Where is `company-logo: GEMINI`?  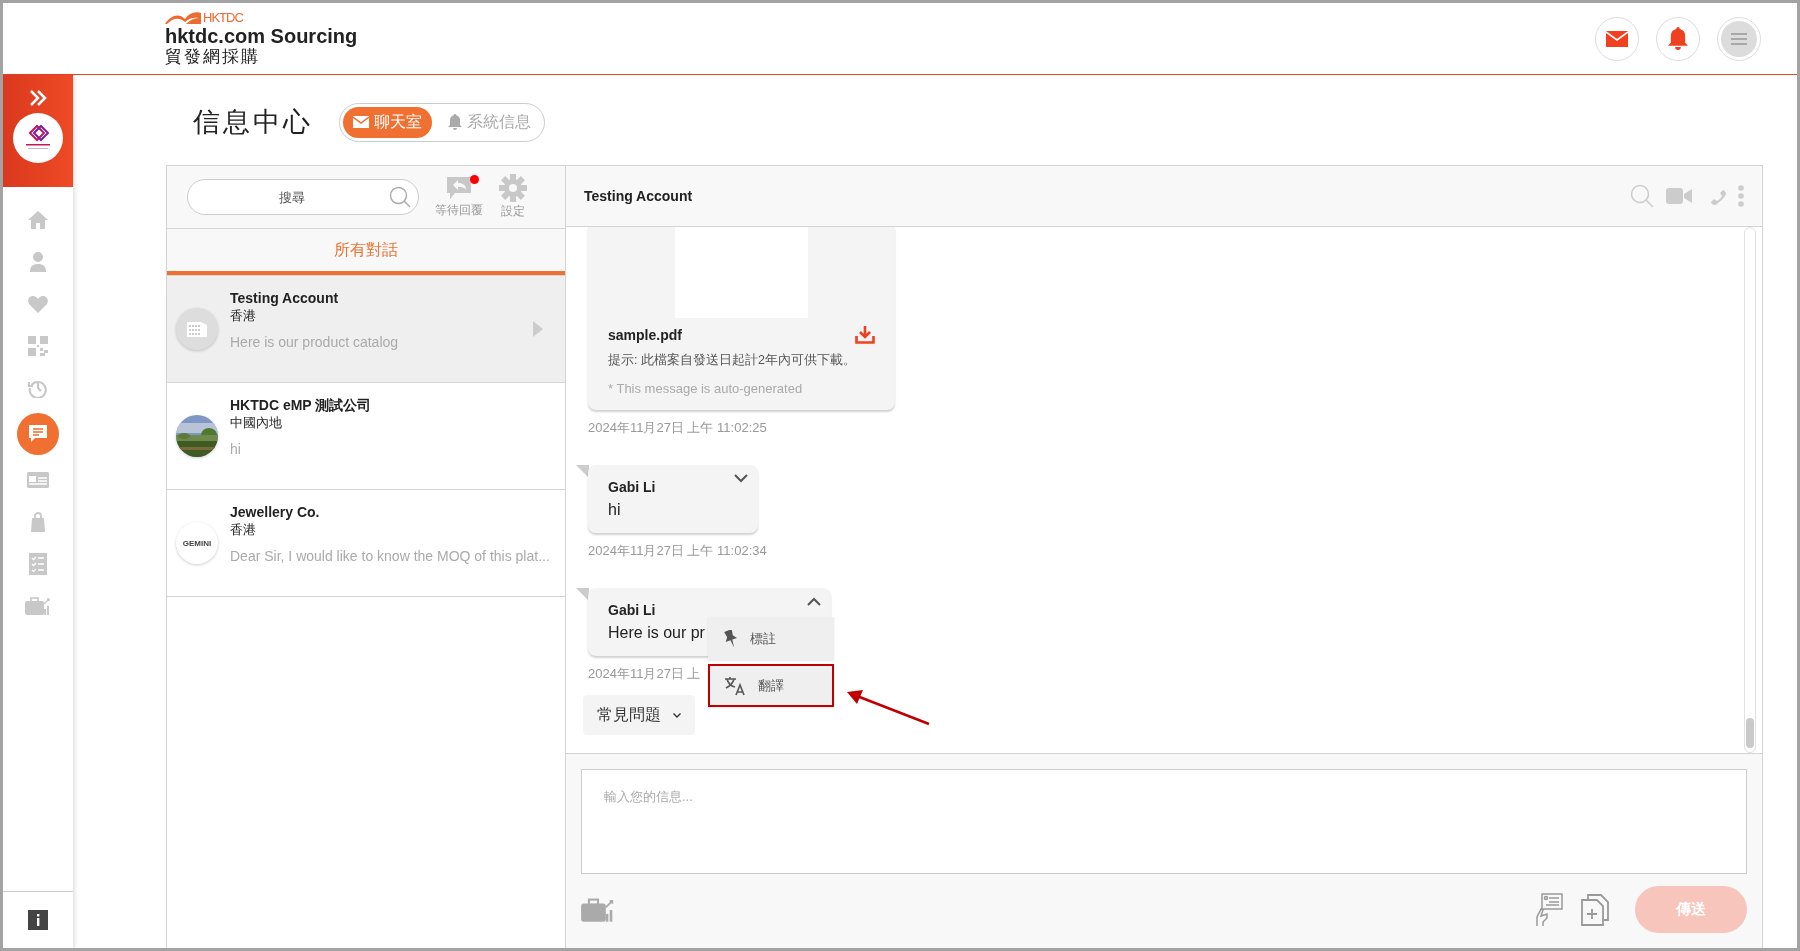
company-logo: GEMINI is located at coordinates (197, 543).